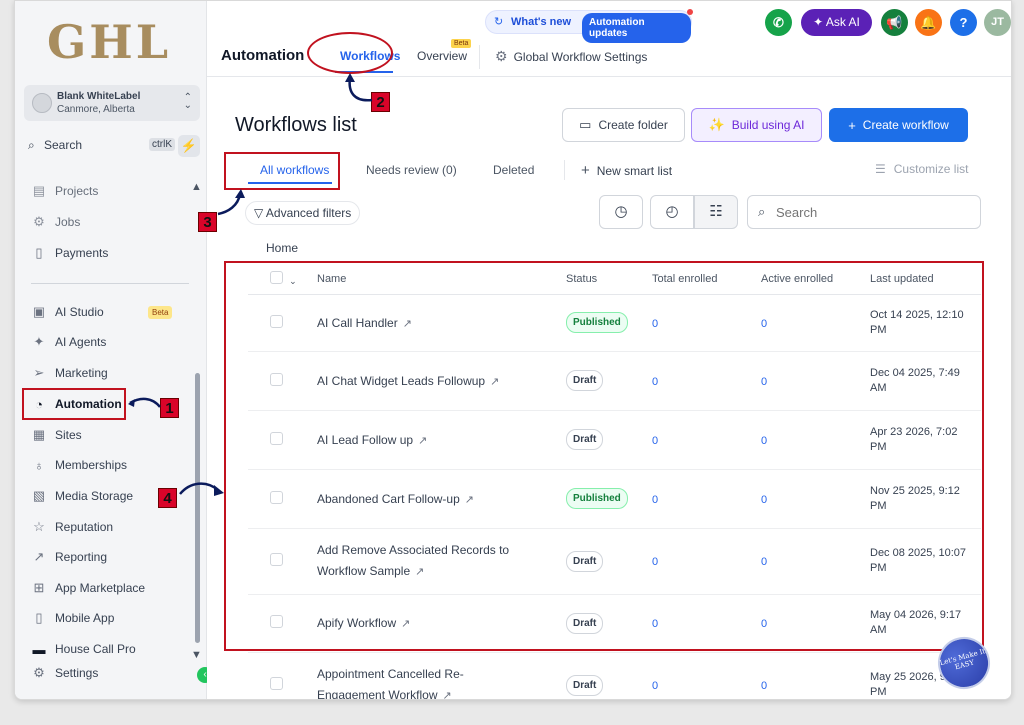 This screenshot has width=1024, height=725. I want to click on sidebar-item-sites: ▦ Sites, so click(56, 435).